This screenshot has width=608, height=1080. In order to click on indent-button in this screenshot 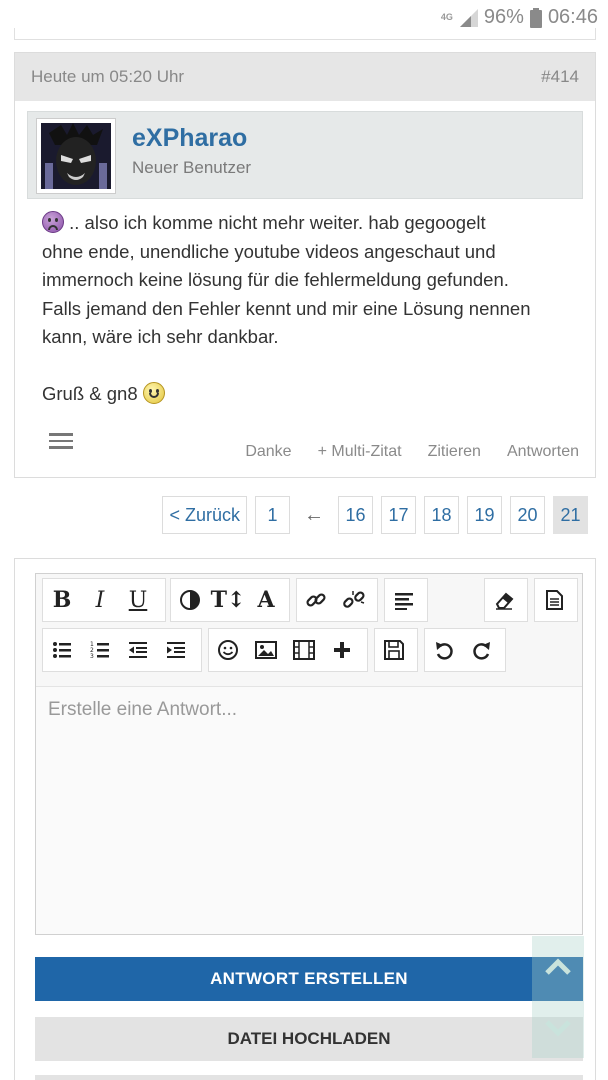, I will do `click(176, 650)`.